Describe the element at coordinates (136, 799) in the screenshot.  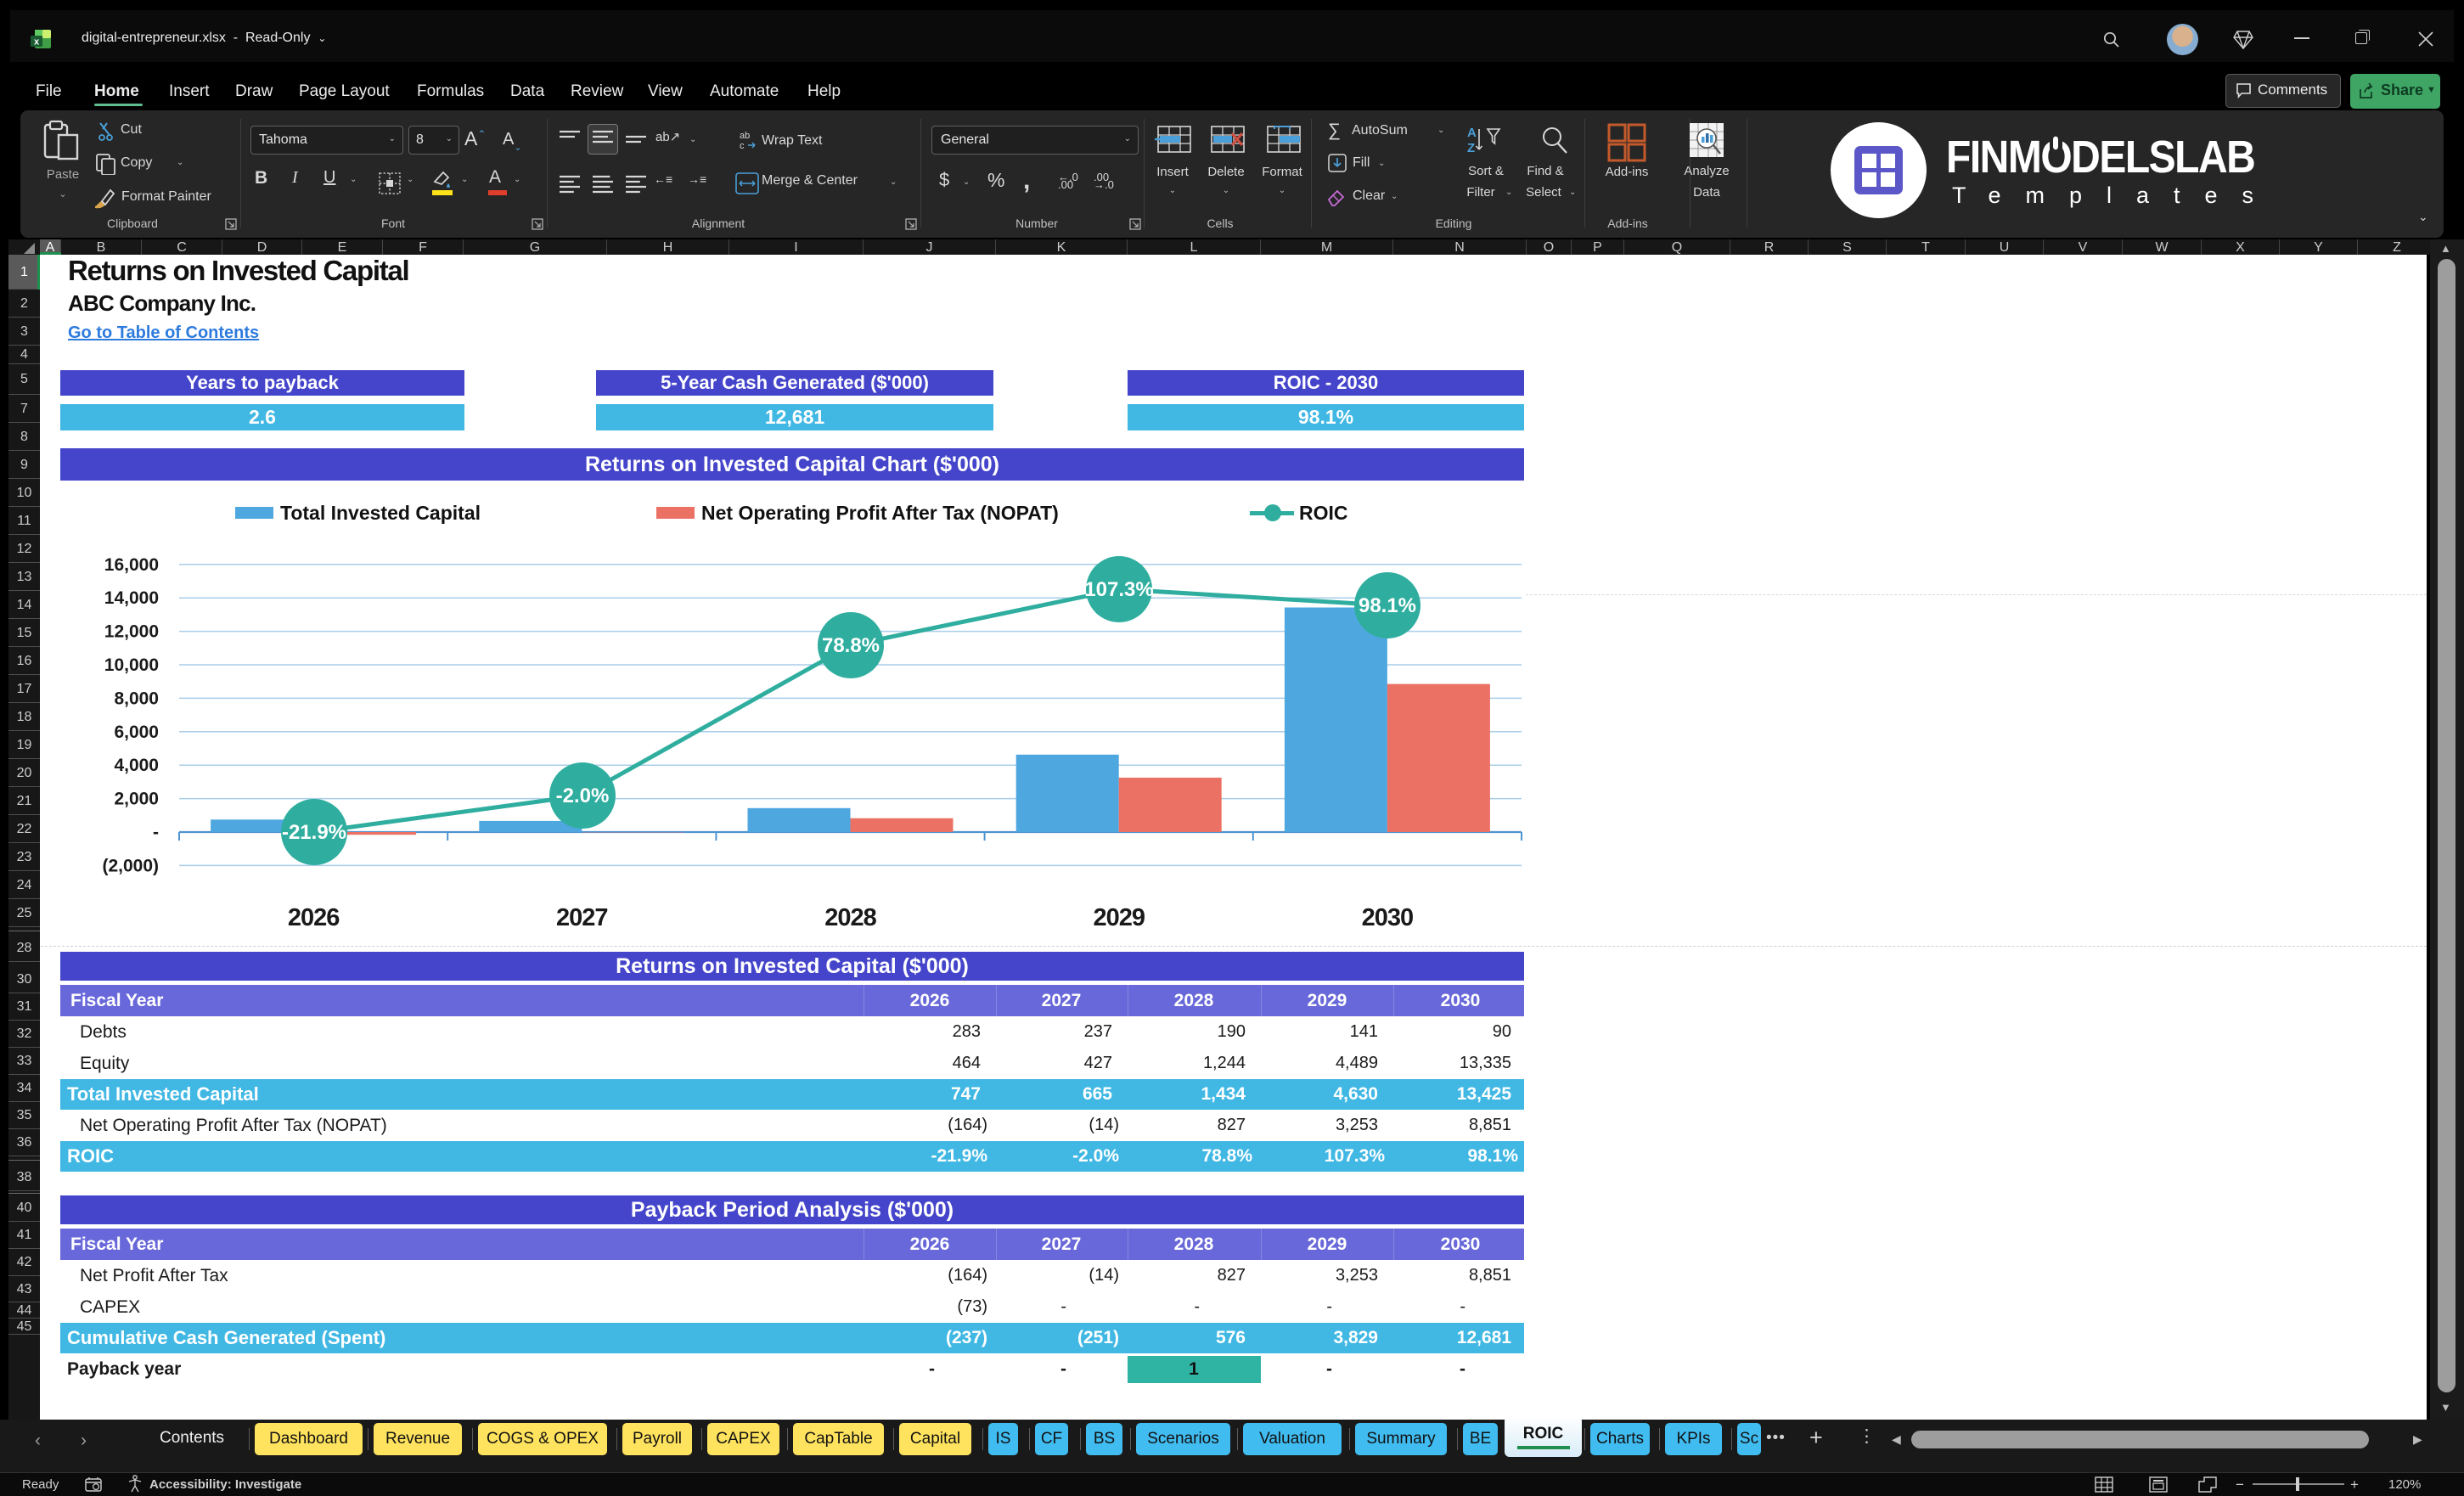
I see `svg-text: 2,000` at that location.